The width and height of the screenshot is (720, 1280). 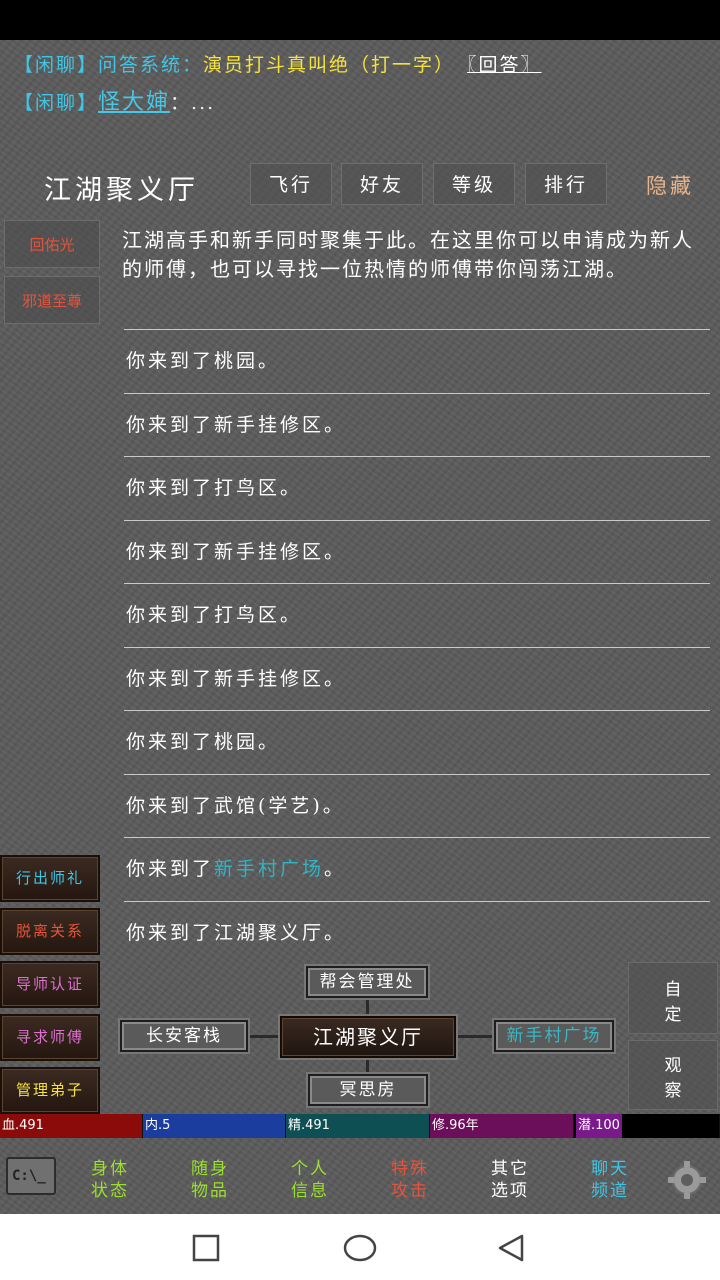 I want to click on custom-label-1: 自, so click(x=673, y=990).